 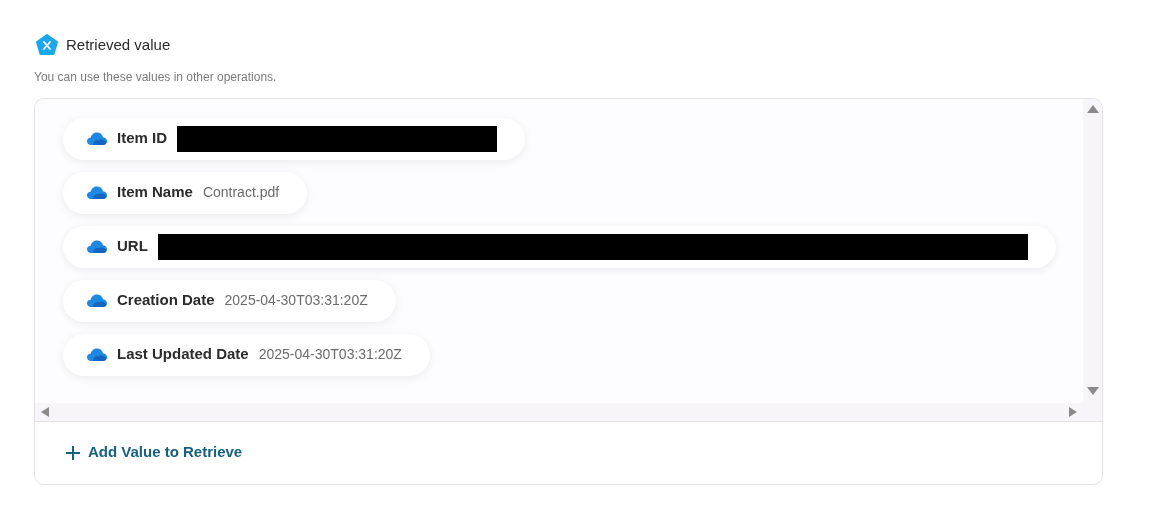 What do you see at coordinates (1092, 259) in the screenshot?
I see `vertical-scrollbar` at bounding box center [1092, 259].